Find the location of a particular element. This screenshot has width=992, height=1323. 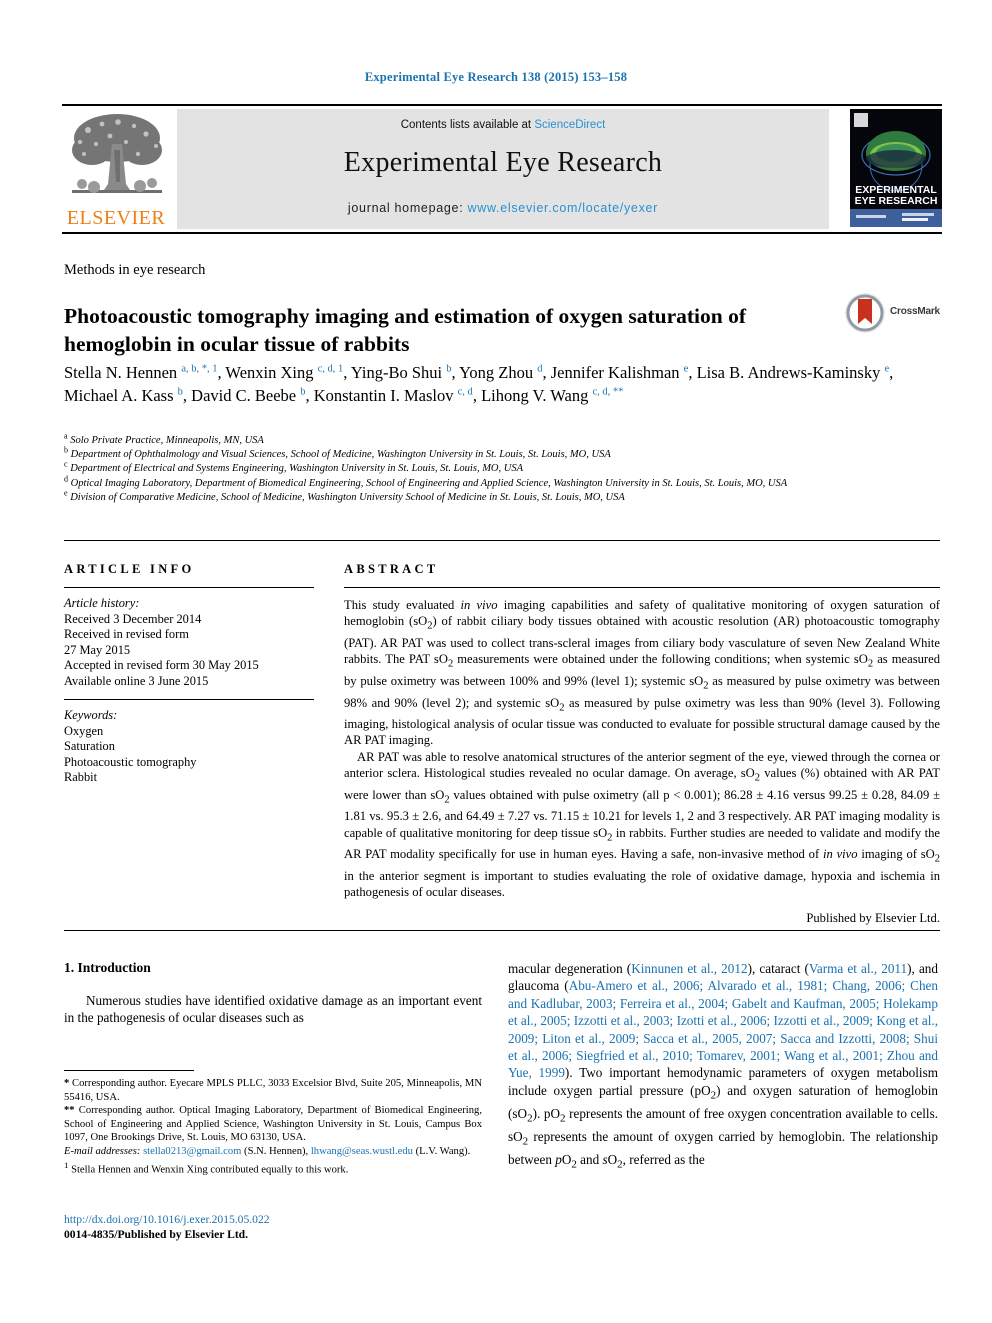

journal-title: Experimental Eye Research is located at coordinates (503, 162).